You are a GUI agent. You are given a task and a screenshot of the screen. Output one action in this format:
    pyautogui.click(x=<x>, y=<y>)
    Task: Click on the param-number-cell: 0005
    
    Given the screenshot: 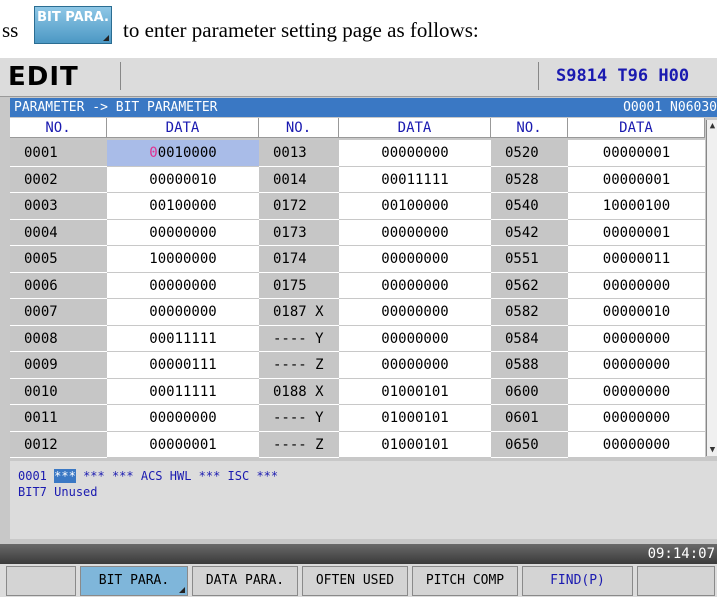 What is the action you would take?
    pyautogui.click(x=58, y=259)
    